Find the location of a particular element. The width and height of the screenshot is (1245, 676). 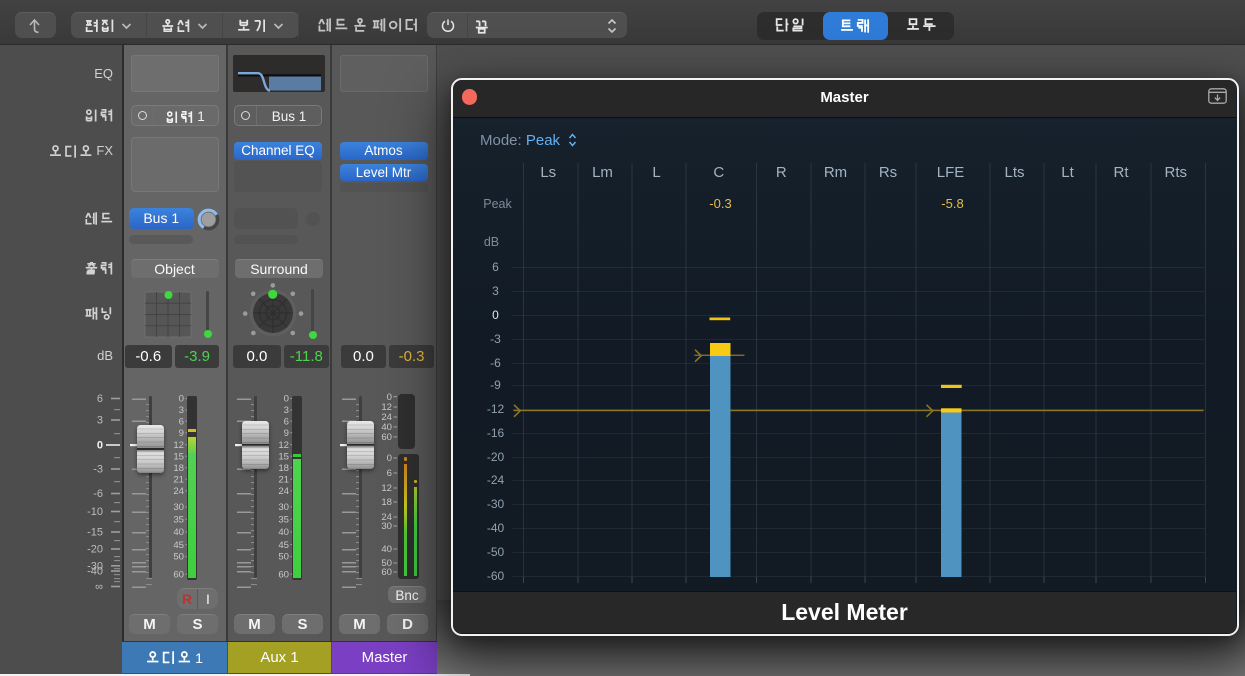

svg-text: Lts is located at coordinates (1014, 172).